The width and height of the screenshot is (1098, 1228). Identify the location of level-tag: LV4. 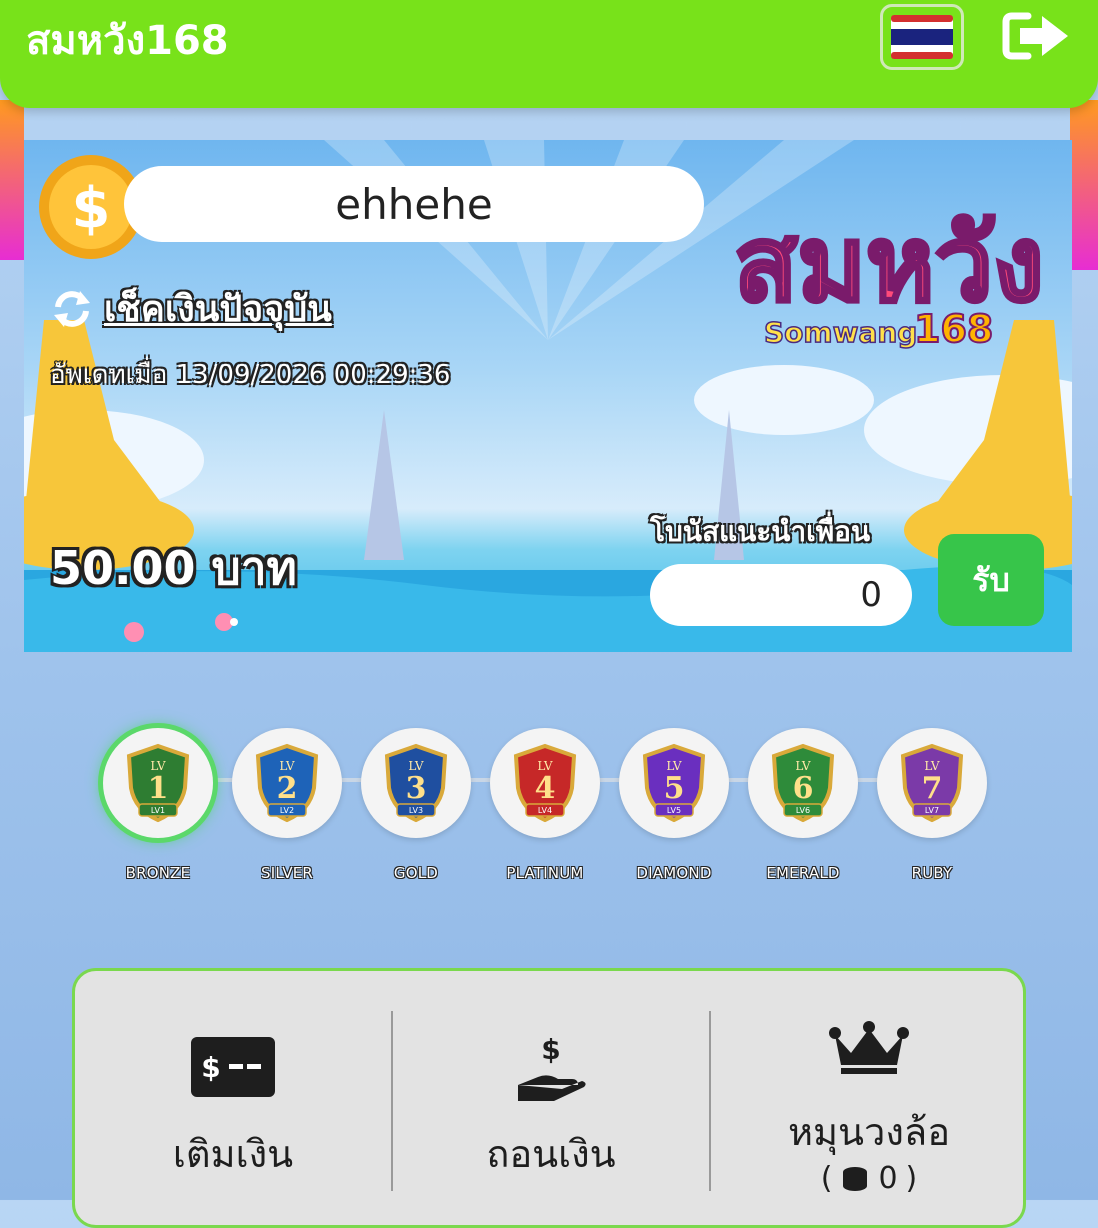
(545, 810).